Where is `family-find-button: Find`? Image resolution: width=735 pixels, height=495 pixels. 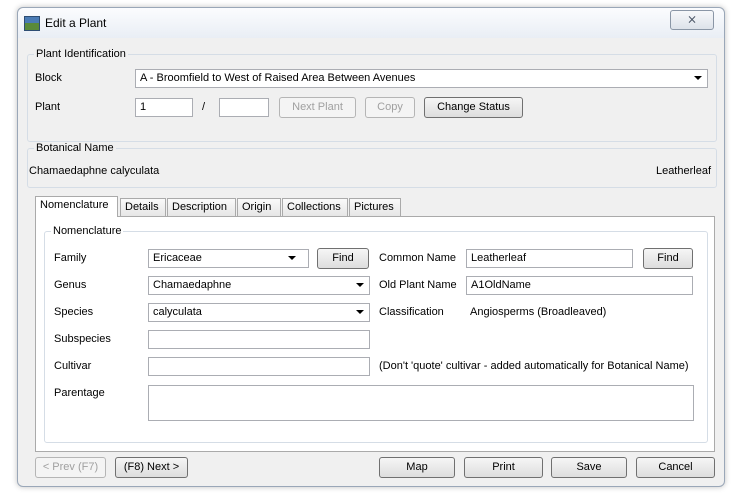 family-find-button: Find is located at coordinates (343, 258).